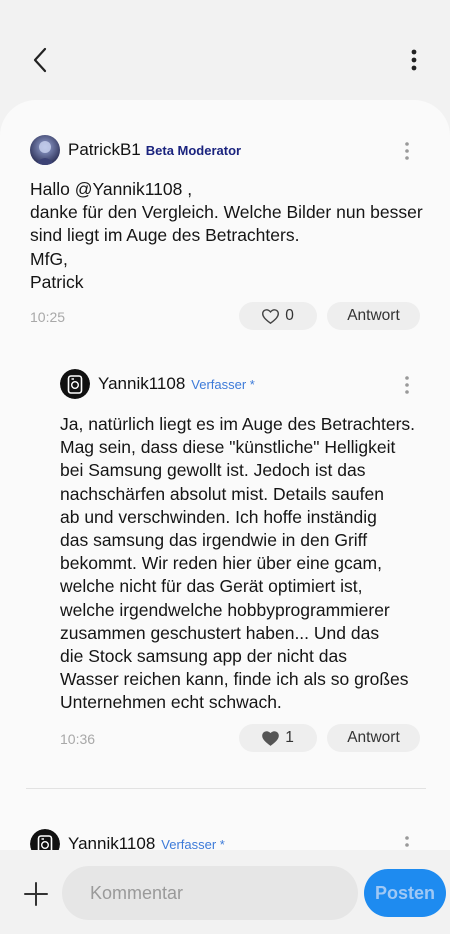  I want to click on comment-time: 10:36, so click(78, 739).